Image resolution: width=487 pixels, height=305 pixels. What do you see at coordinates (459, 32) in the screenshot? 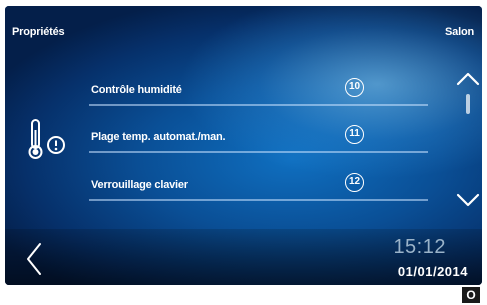
I see `room-name: Salon` at bounding box center [459, 32].